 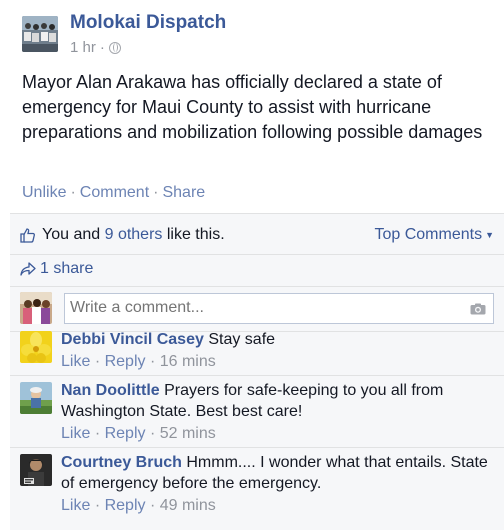 What do you see at coordinates (489, 235) in the screenshot?
I see `chevron-down-icon: ▼` at bounding box center [489, 235].